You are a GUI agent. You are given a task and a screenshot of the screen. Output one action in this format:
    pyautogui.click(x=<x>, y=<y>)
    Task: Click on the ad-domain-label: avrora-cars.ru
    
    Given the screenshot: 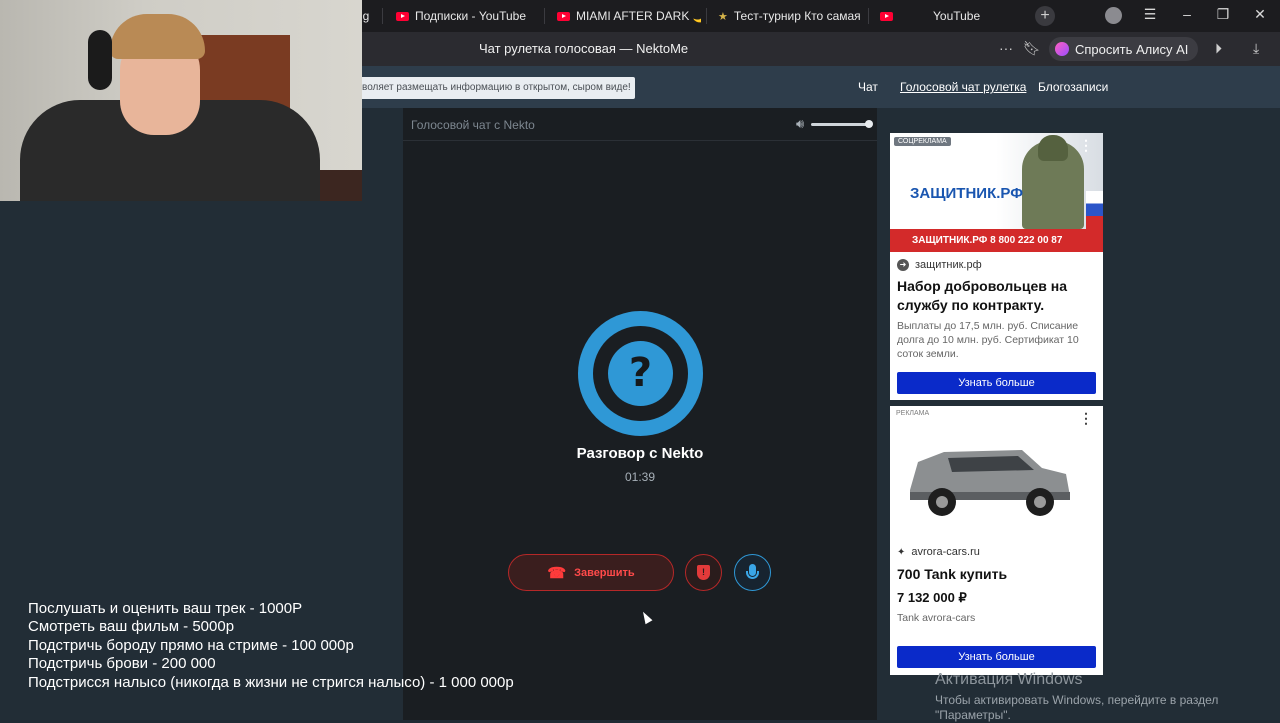 What is the action you would take?
    pyautogui.click(x=945, y=552)
    